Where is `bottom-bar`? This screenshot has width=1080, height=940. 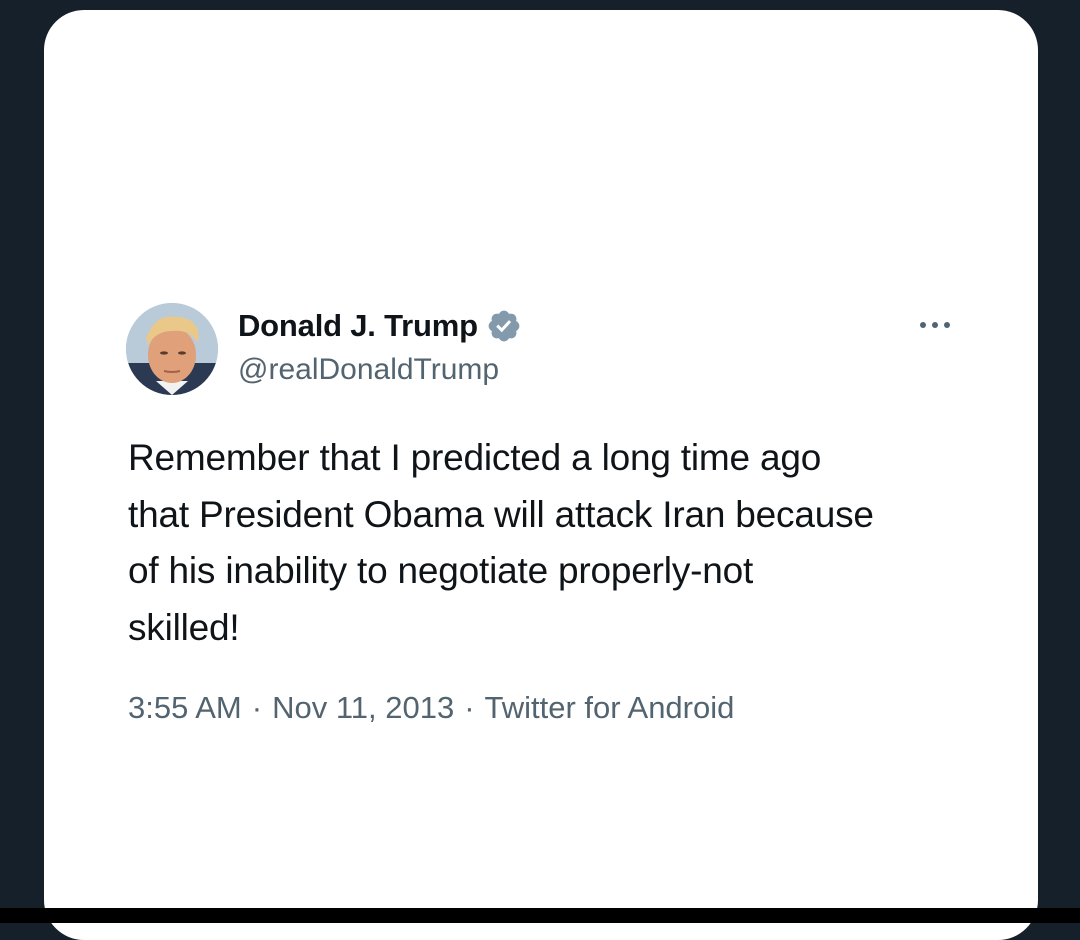
bottom-bar is located at coordinates (540, 915).